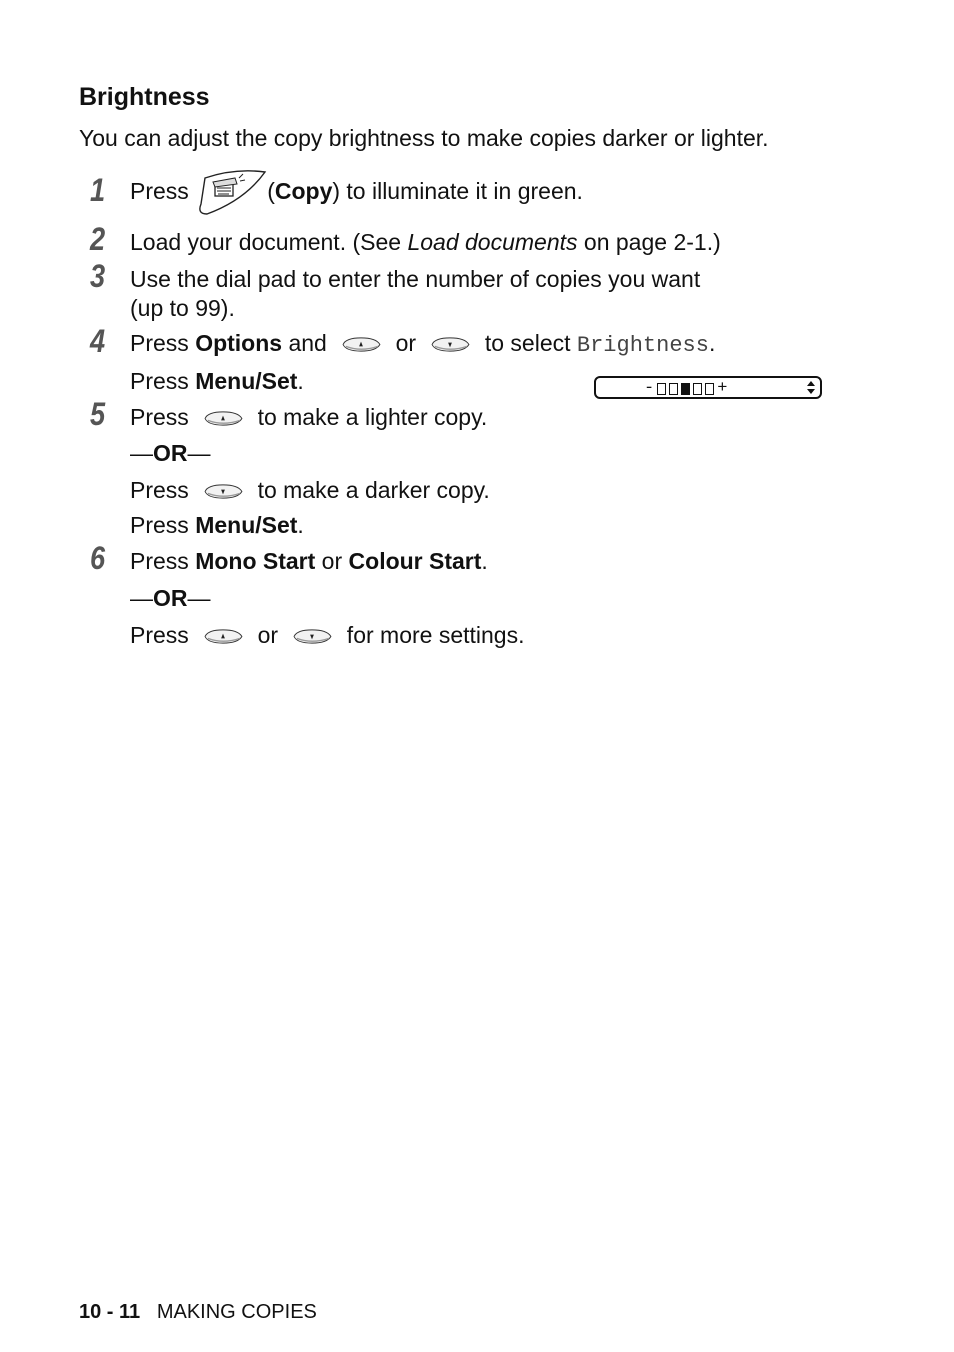 The image size is (954, 1352). Describe the element at coordinates (269, 242) in the screenshot. I see `step-2-pre: Load your document. (See` at that location.